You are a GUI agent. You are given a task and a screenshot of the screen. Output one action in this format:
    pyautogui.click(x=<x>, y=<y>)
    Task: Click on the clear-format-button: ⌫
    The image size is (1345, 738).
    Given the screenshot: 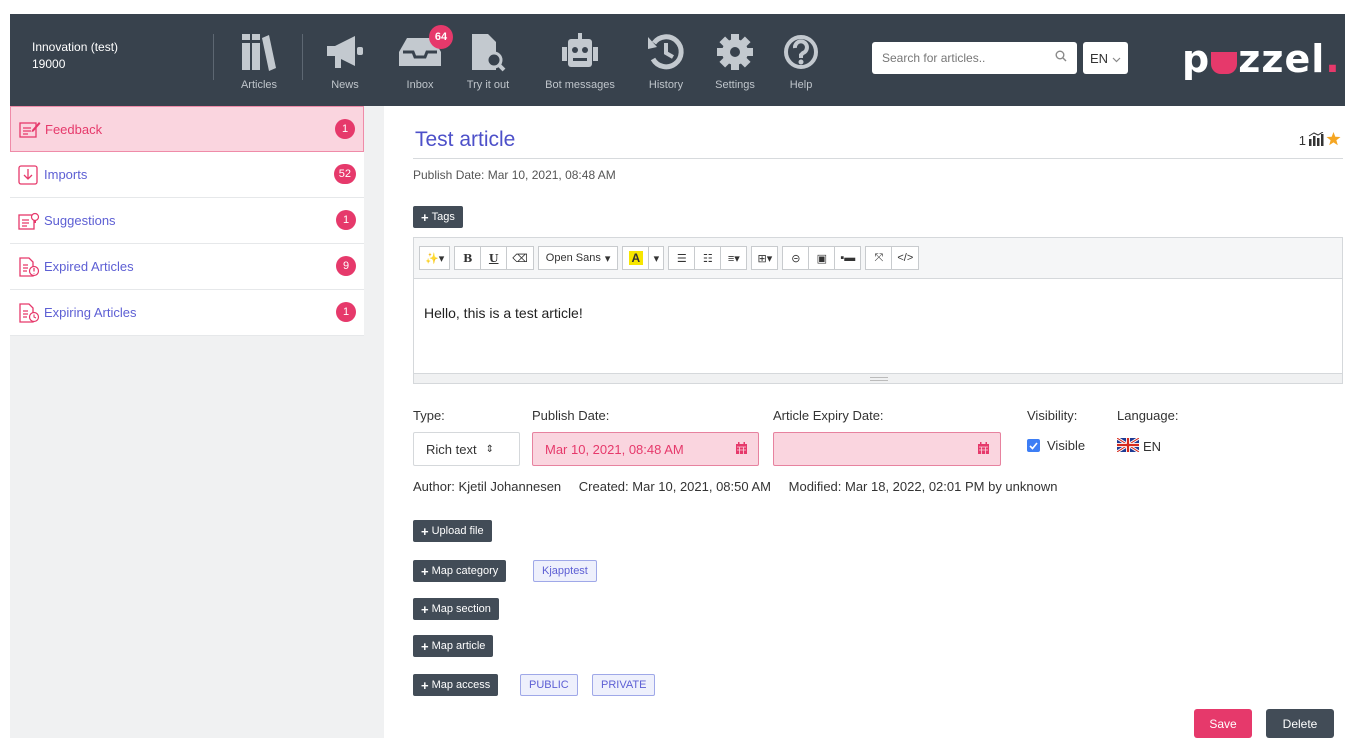 What is the action you would take?
    pyautogui.click(x=520, y=258)
    